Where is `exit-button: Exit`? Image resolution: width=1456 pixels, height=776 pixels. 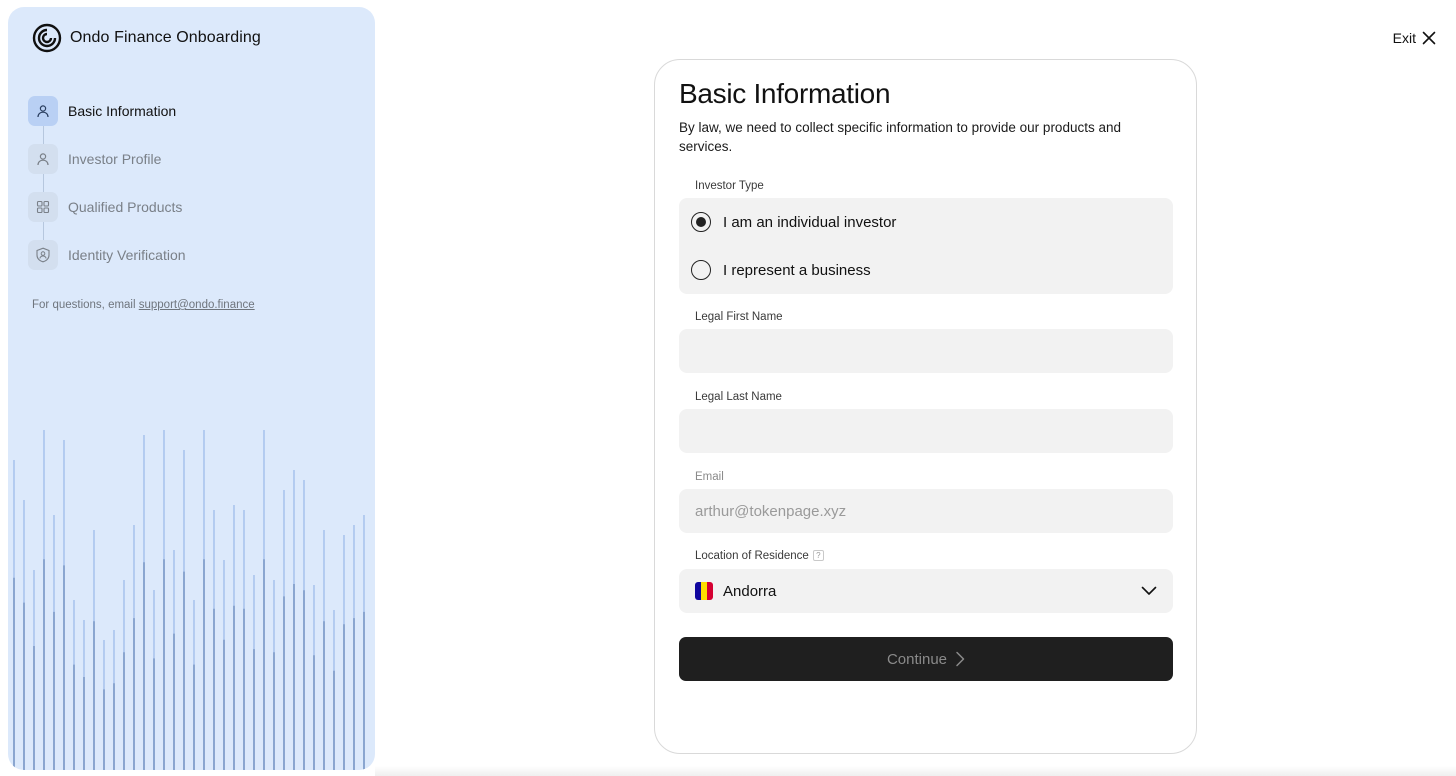 exit-button: Exit is located at coordinates (1414, 38).